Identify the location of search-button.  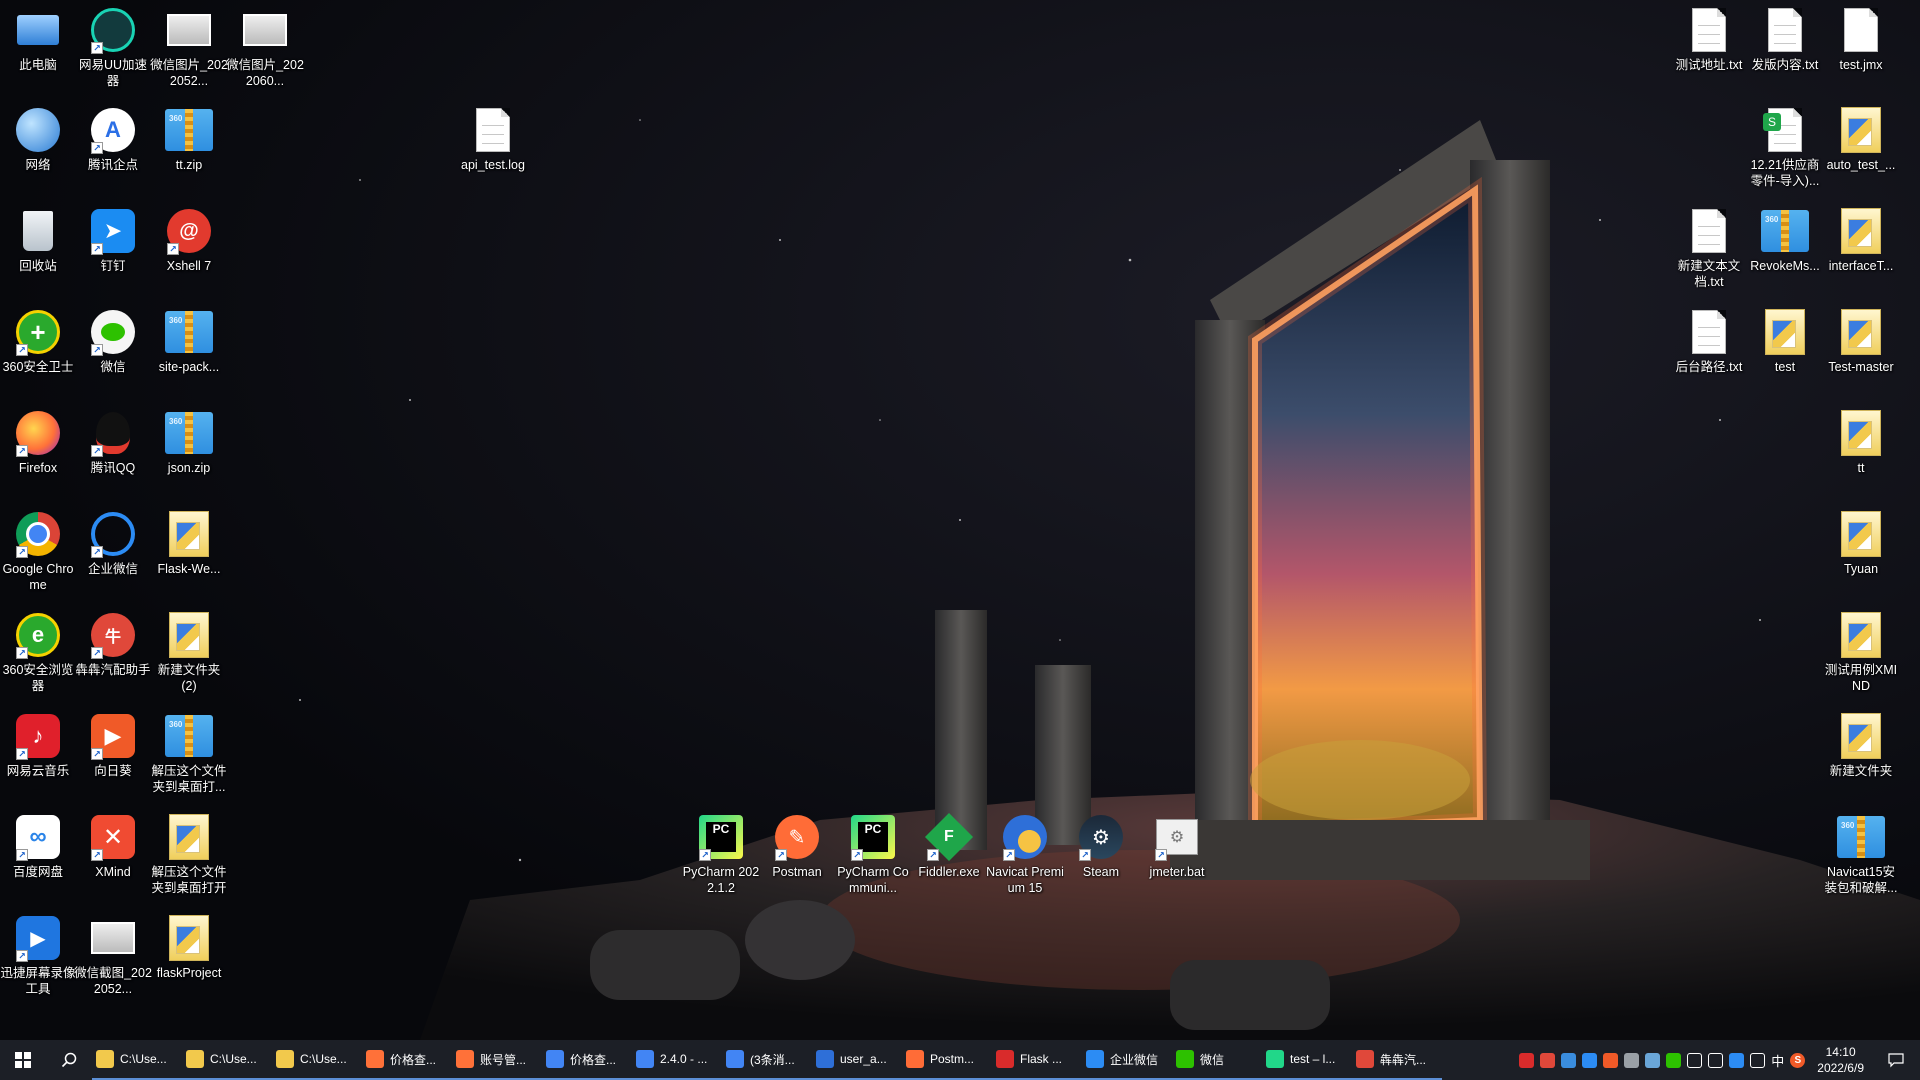
(69, 1060).